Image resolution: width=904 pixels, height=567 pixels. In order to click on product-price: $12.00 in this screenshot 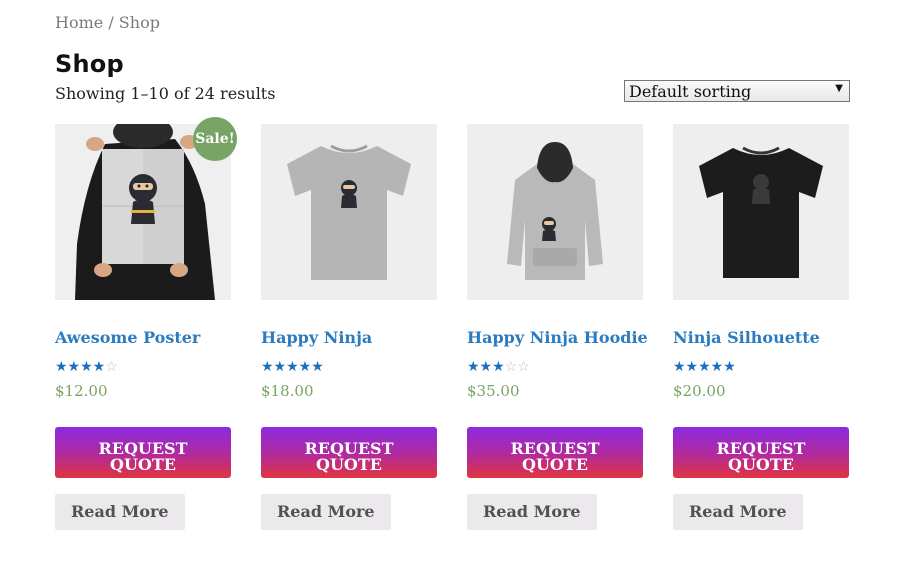, I will do `click(81, 391)`.